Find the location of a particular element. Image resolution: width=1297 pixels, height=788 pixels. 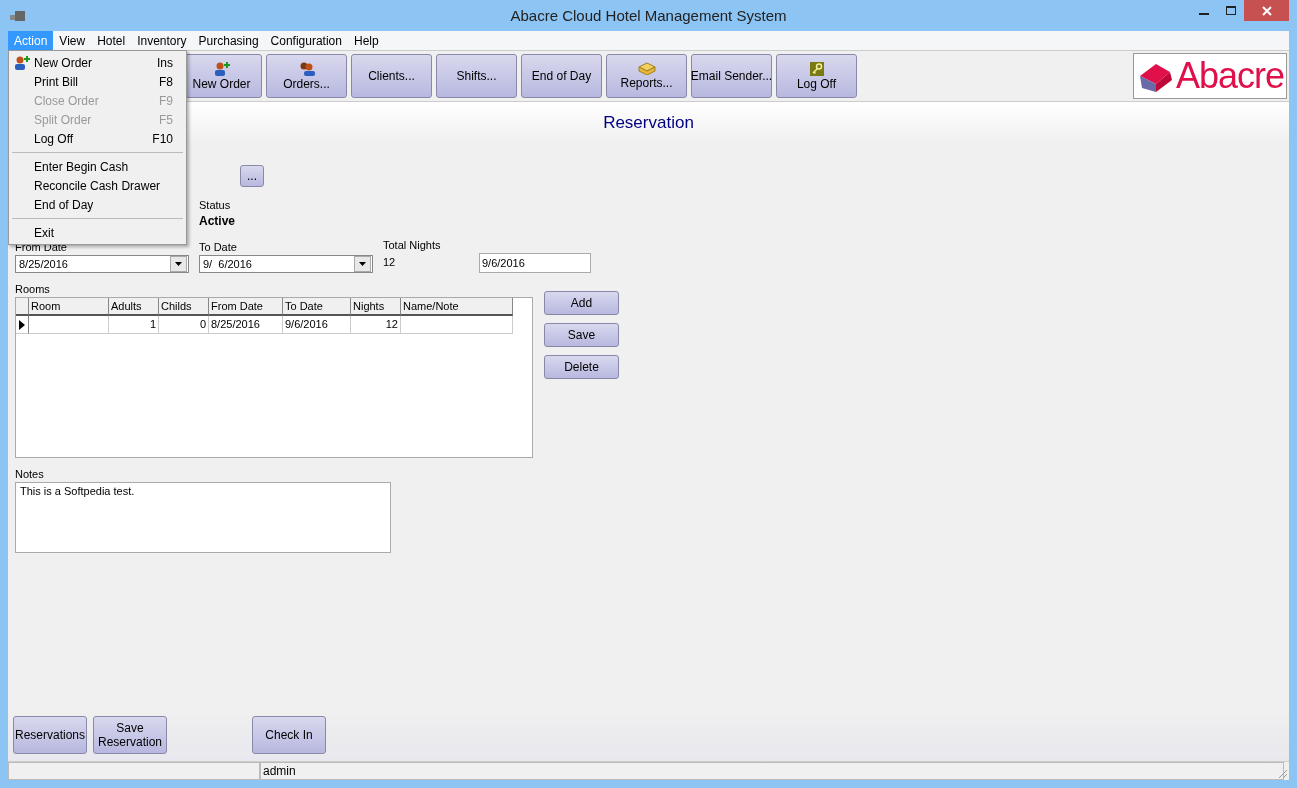

bottom-button: Save Reservation is located at coordinates (130, 735).